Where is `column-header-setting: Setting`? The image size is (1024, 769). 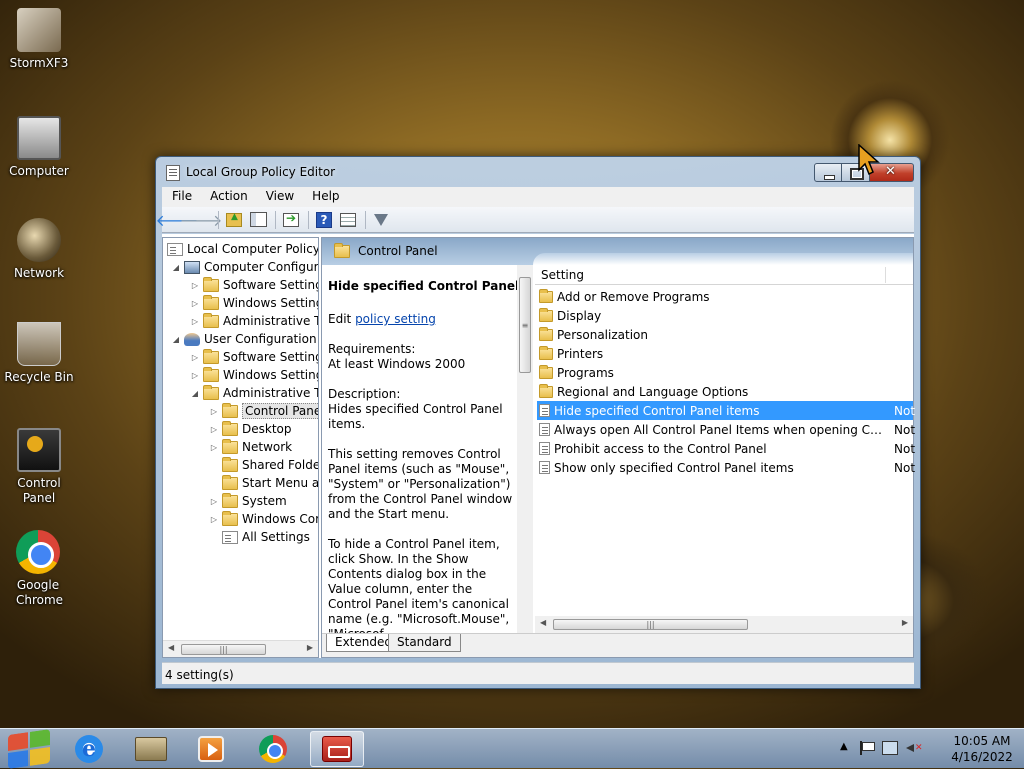 column-header-setting: Setting is located at coordinates (562, 275).